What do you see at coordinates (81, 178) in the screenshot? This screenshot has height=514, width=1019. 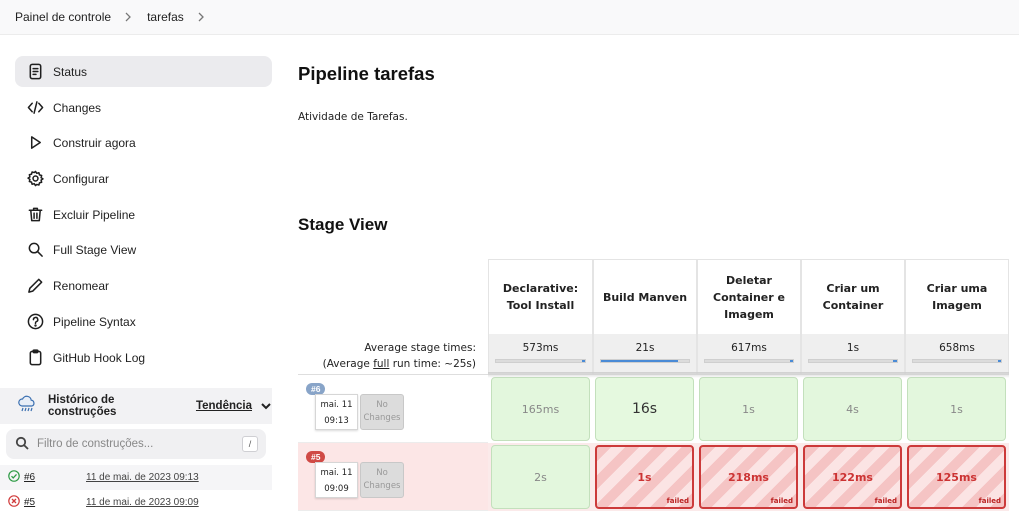 I see `sidebar-item-label: Configurar` at bounding box center [81, 178].